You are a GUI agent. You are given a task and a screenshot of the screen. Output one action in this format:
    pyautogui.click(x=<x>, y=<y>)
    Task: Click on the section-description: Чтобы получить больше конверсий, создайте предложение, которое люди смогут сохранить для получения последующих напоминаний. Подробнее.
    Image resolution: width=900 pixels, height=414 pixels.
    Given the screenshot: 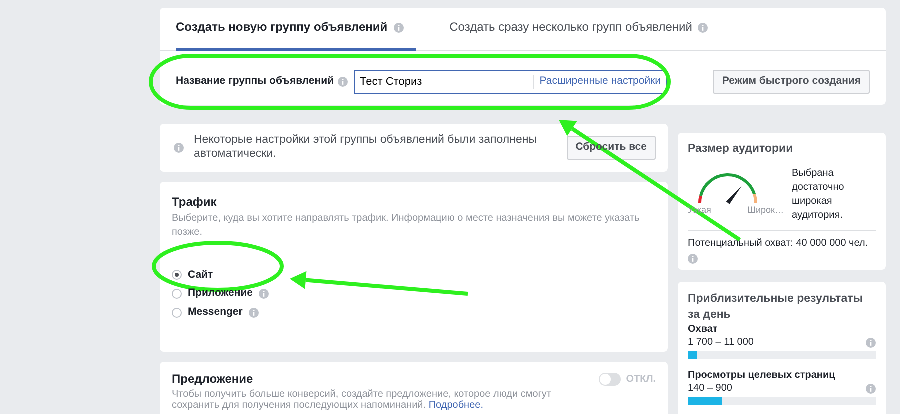 What is the action you would take?
    pyautogui.click(x=362, y=400)
    